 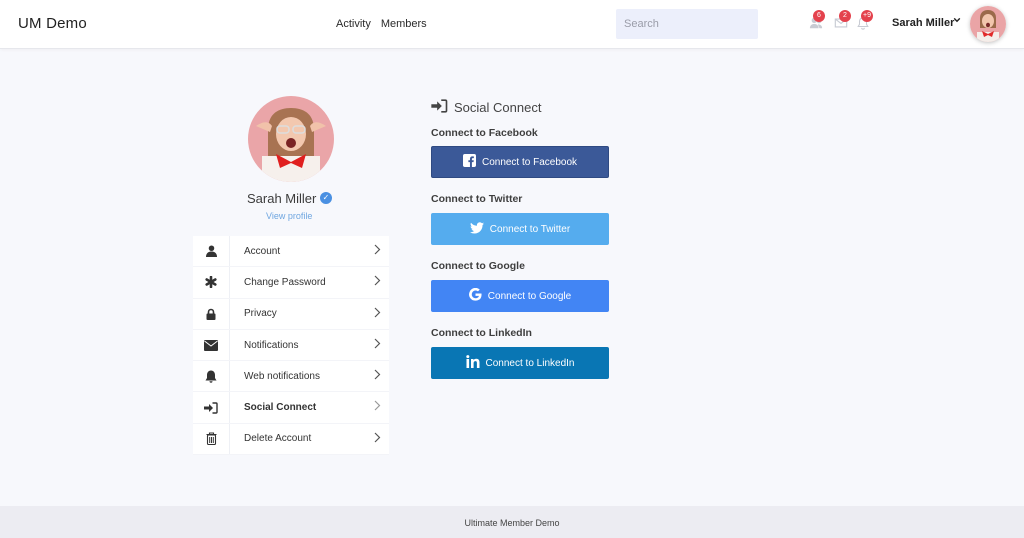 What do you see at coordinates (262, 251) in the screenshot?
I see `menu-item-label: Account` at bounding box center [262, 251].